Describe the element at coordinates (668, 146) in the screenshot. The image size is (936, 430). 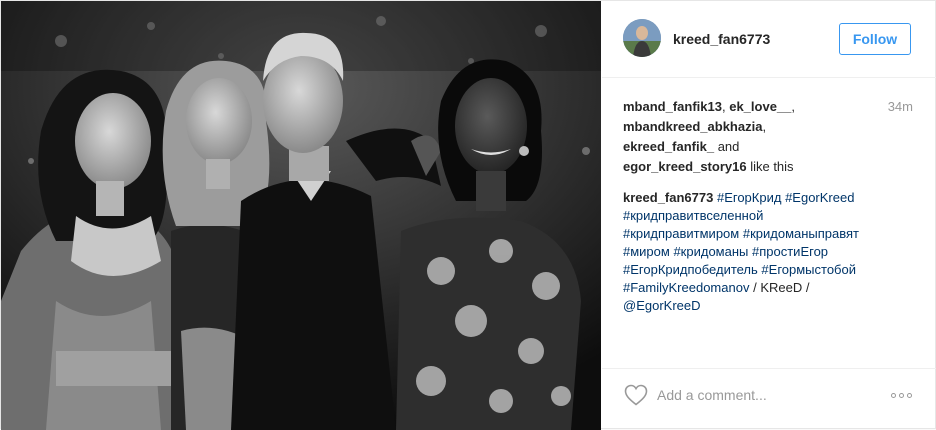
I see `liker-link: ekreed_fanfik_` at that location.